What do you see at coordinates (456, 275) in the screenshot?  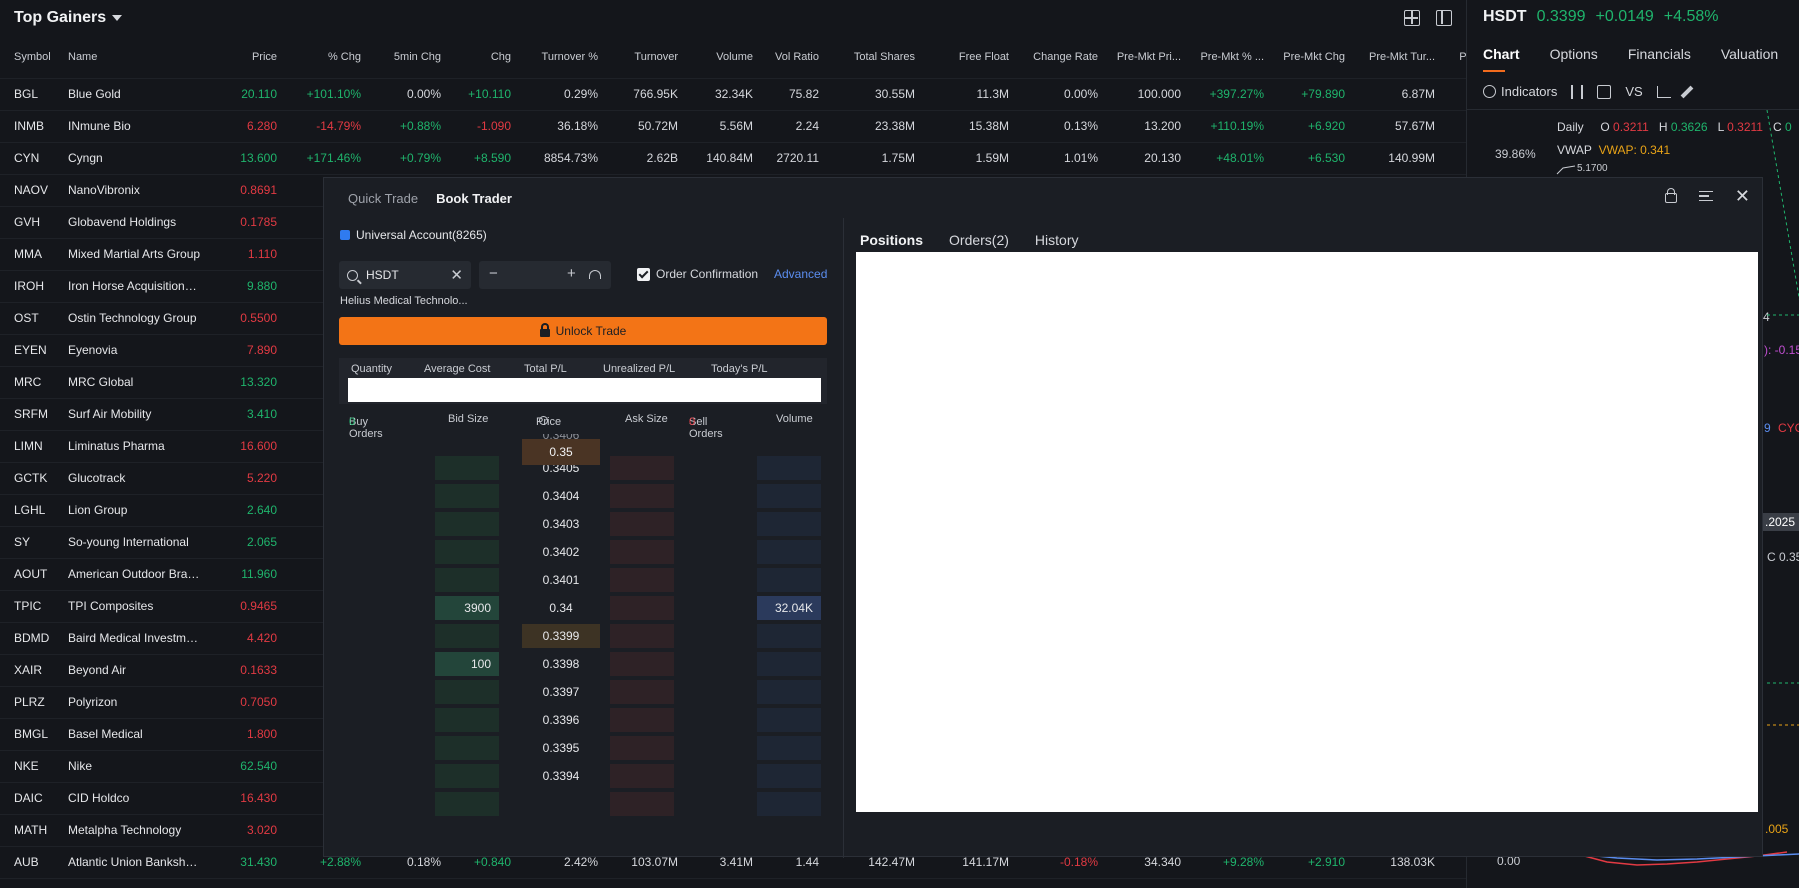 I see `clear-icon: ✕` at bounding box center [456, 275].